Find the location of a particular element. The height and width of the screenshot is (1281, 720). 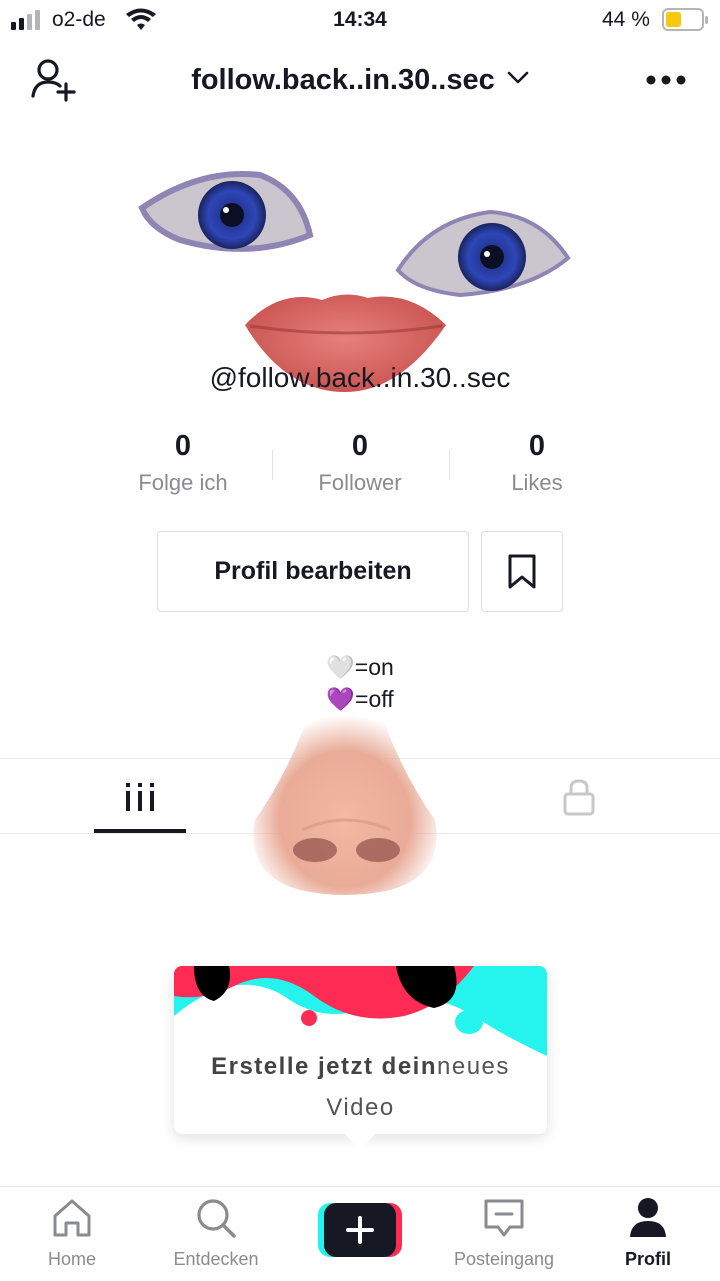

nav-home: Home is located at coordinates (72, 1233).